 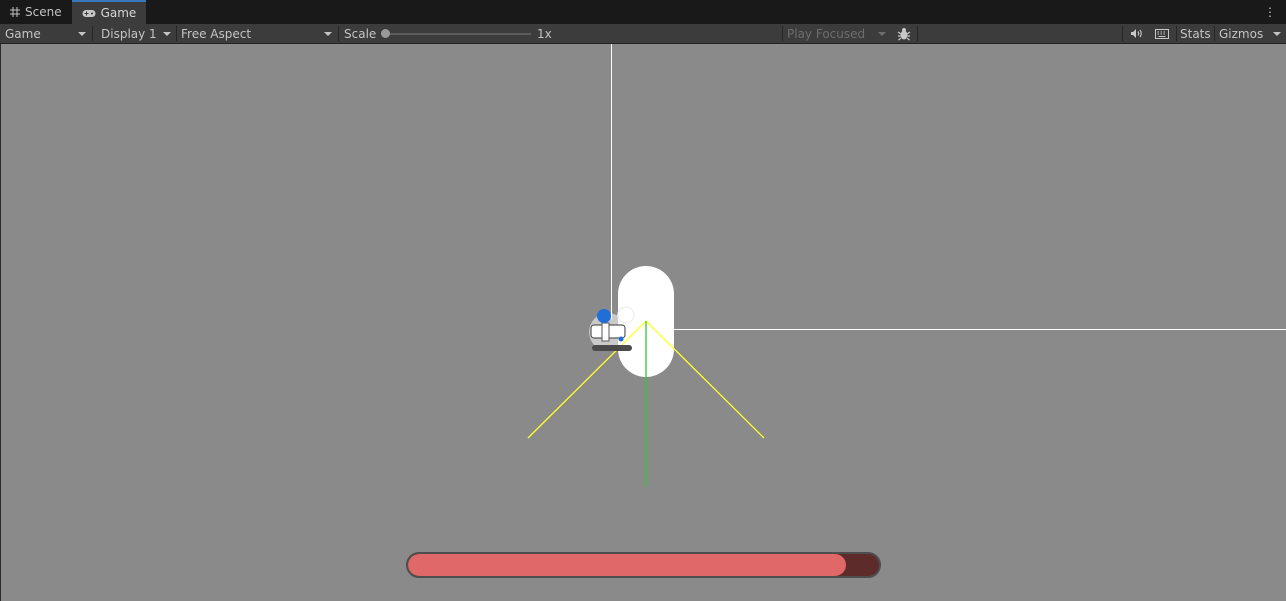 I want to click on mute-audio-button, so click(x=1136, y=33).